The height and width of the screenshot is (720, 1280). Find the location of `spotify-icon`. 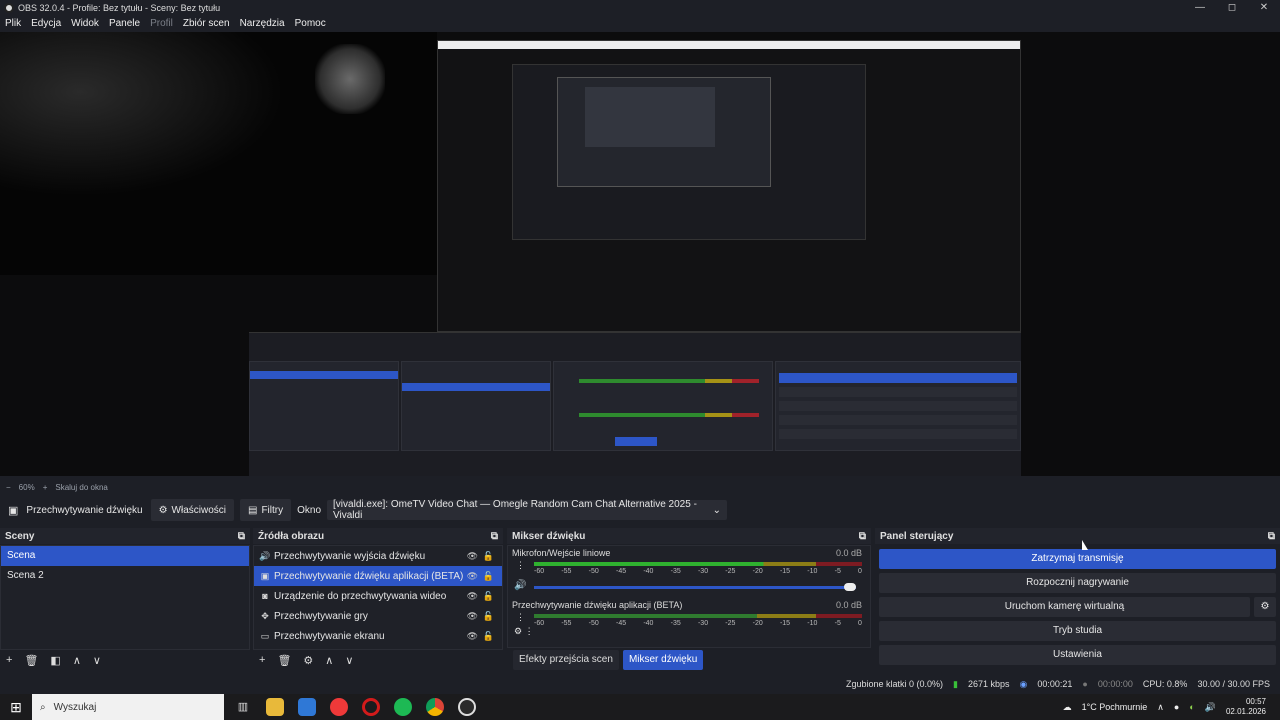

spotify-icon is located at coordinates (403, 707).